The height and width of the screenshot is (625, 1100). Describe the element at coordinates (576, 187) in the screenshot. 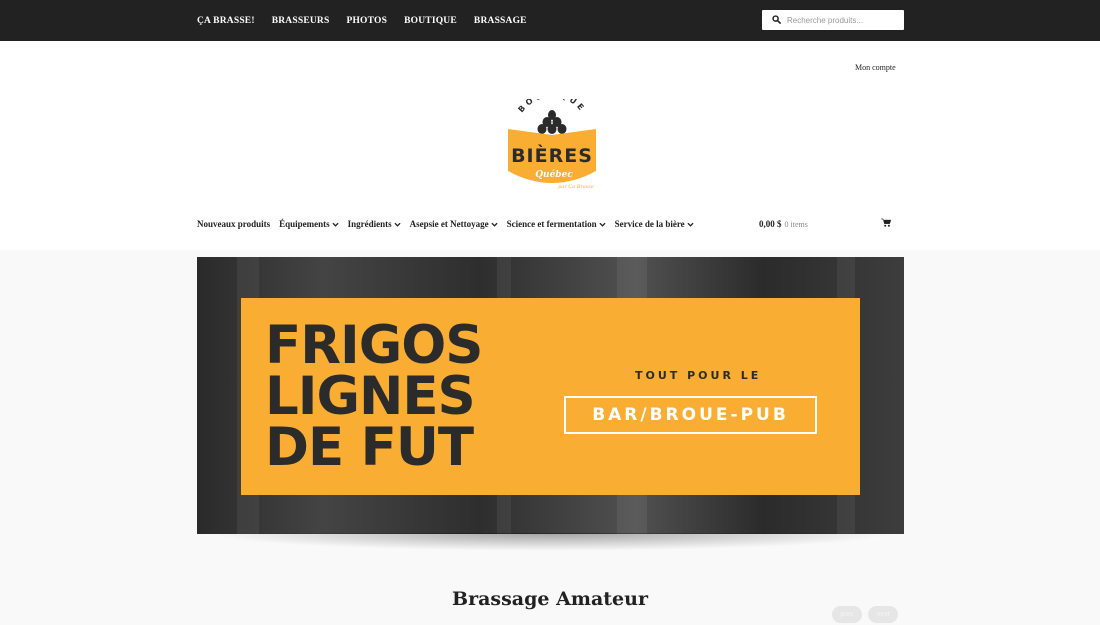

I see `logo-signature: par Ça Brasse` at that location.